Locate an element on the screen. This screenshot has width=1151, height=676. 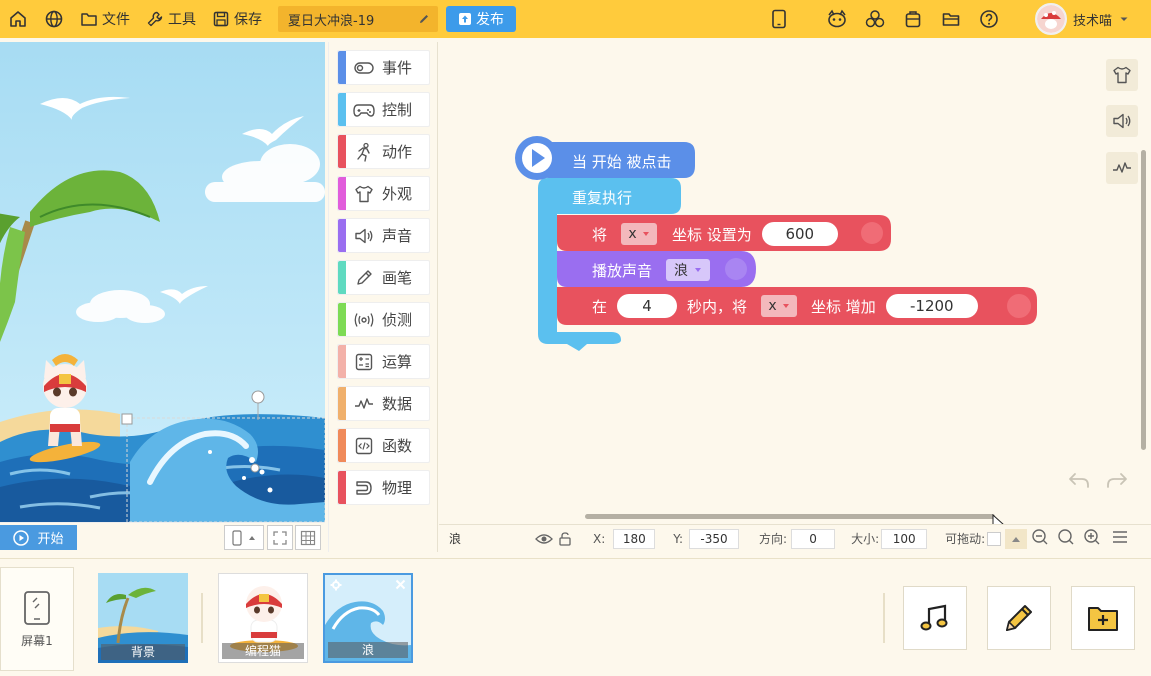
folder-open-icon is located at coordinates (951, 19).